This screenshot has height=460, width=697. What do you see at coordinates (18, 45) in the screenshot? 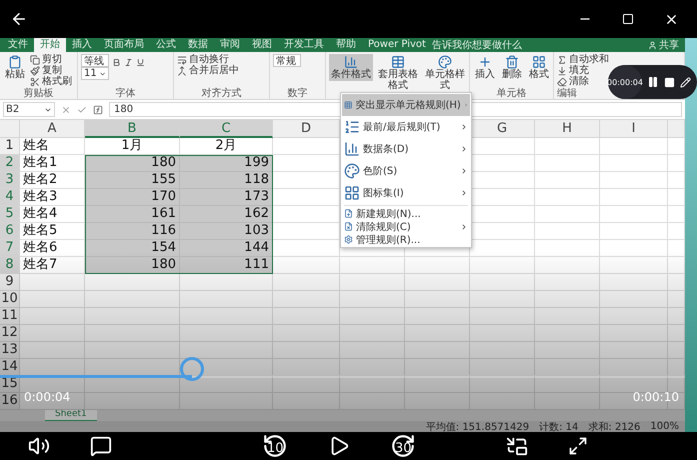
I see `ribbon-tab: 文件` at bounding box center [18, 45].